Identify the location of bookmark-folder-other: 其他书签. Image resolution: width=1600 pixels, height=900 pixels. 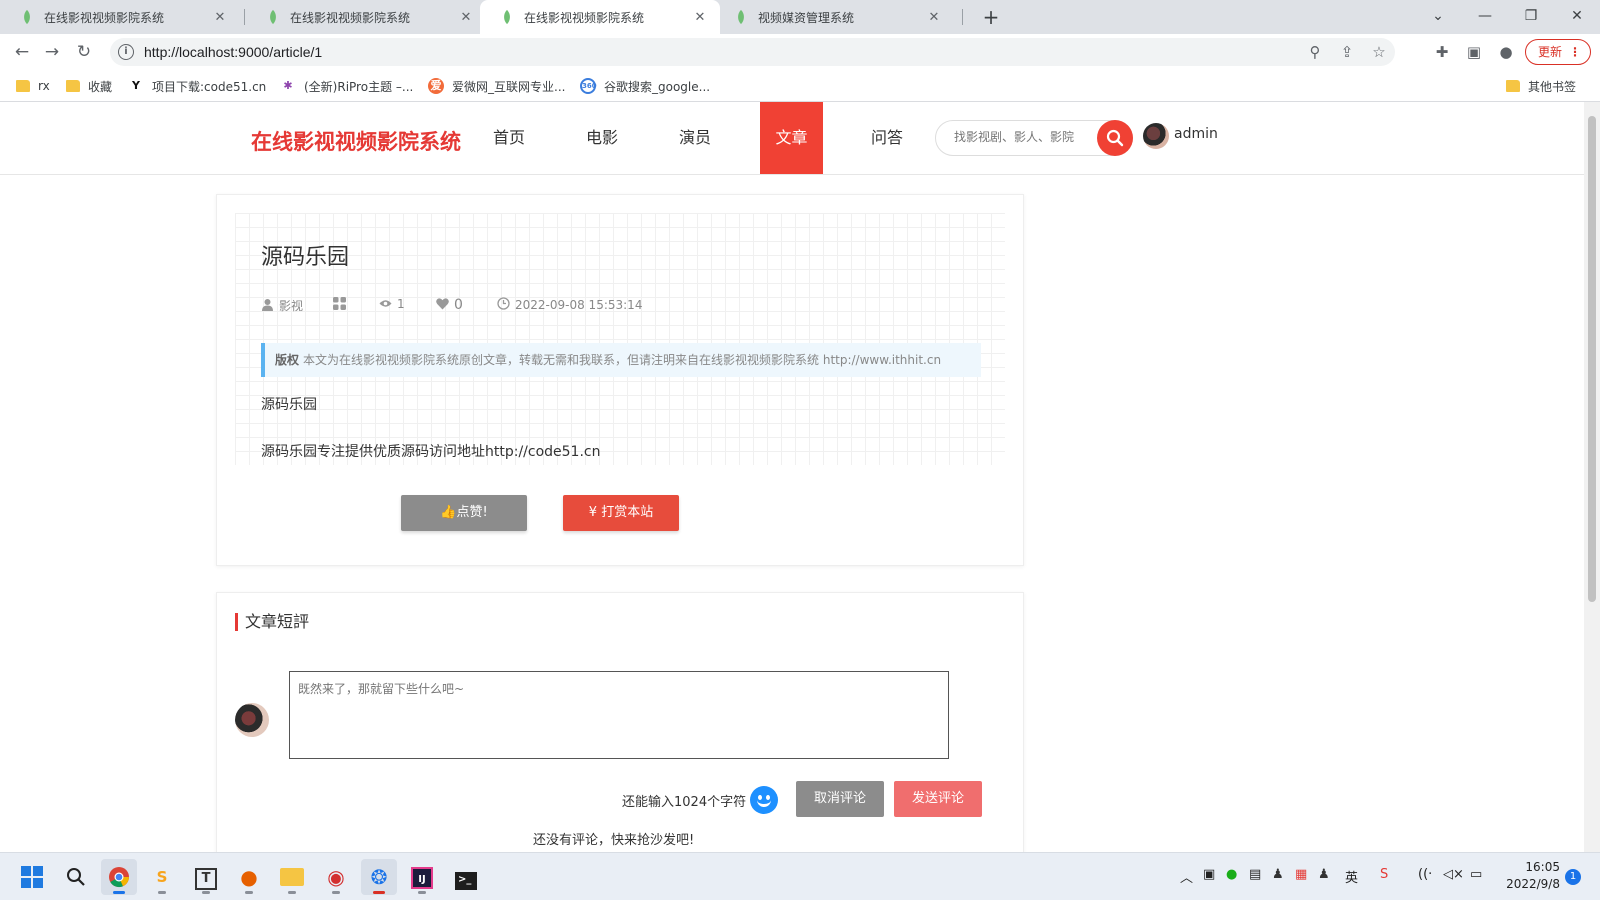
(1541, 86).